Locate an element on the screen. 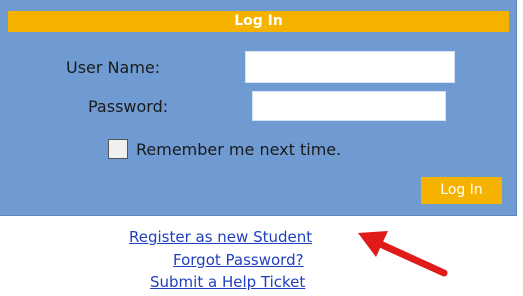 The width and height of the screenshot is (523, 296). username-input is located at coordinates (350, 67).